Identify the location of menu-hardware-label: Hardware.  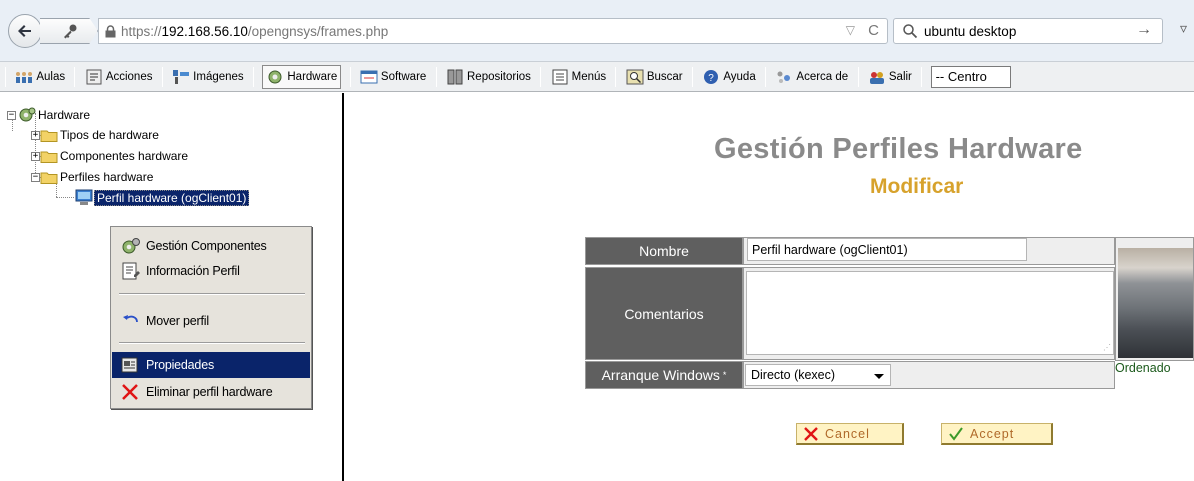
(312, 77).